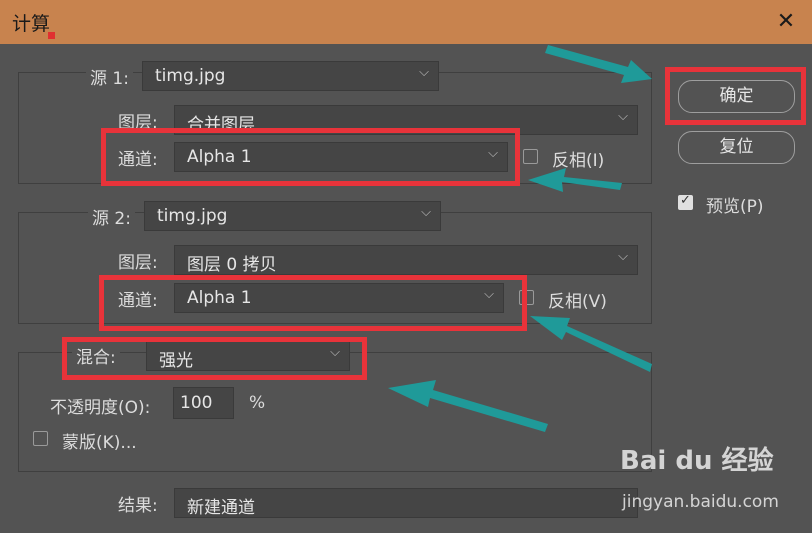  What do you see at coordinates (138, 301) in the screenshot?
I see `source2-channel-label: 通道:` at bounding box center [138, 301].